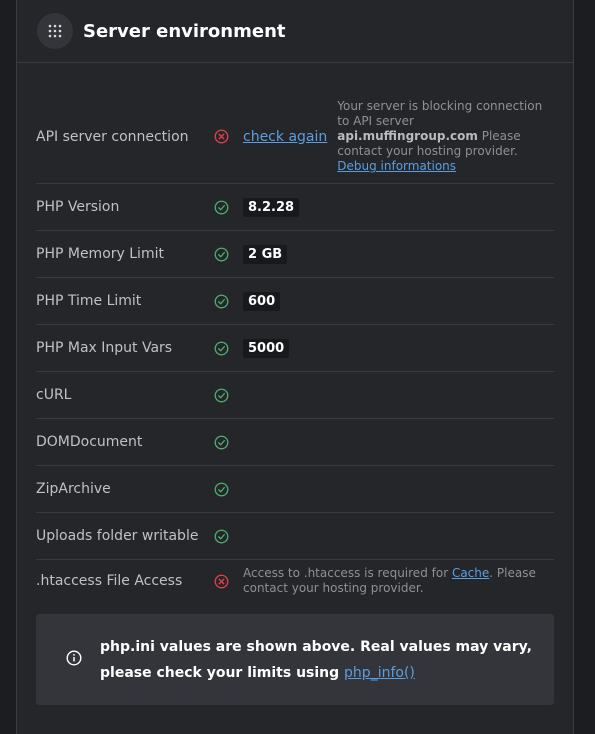 This screenshot has height=734, width=595. I want to click on row-ziparchive: ZipArchive, so click(295, 489).